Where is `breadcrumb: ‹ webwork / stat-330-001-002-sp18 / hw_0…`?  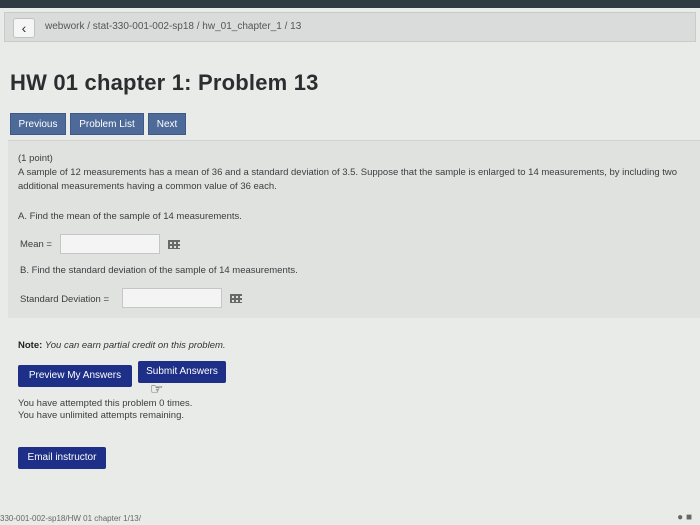
breadcrumb: ‹ webwork / stat-330-001-002-sp18 / hw_0… is located at coordinates (350, 27).